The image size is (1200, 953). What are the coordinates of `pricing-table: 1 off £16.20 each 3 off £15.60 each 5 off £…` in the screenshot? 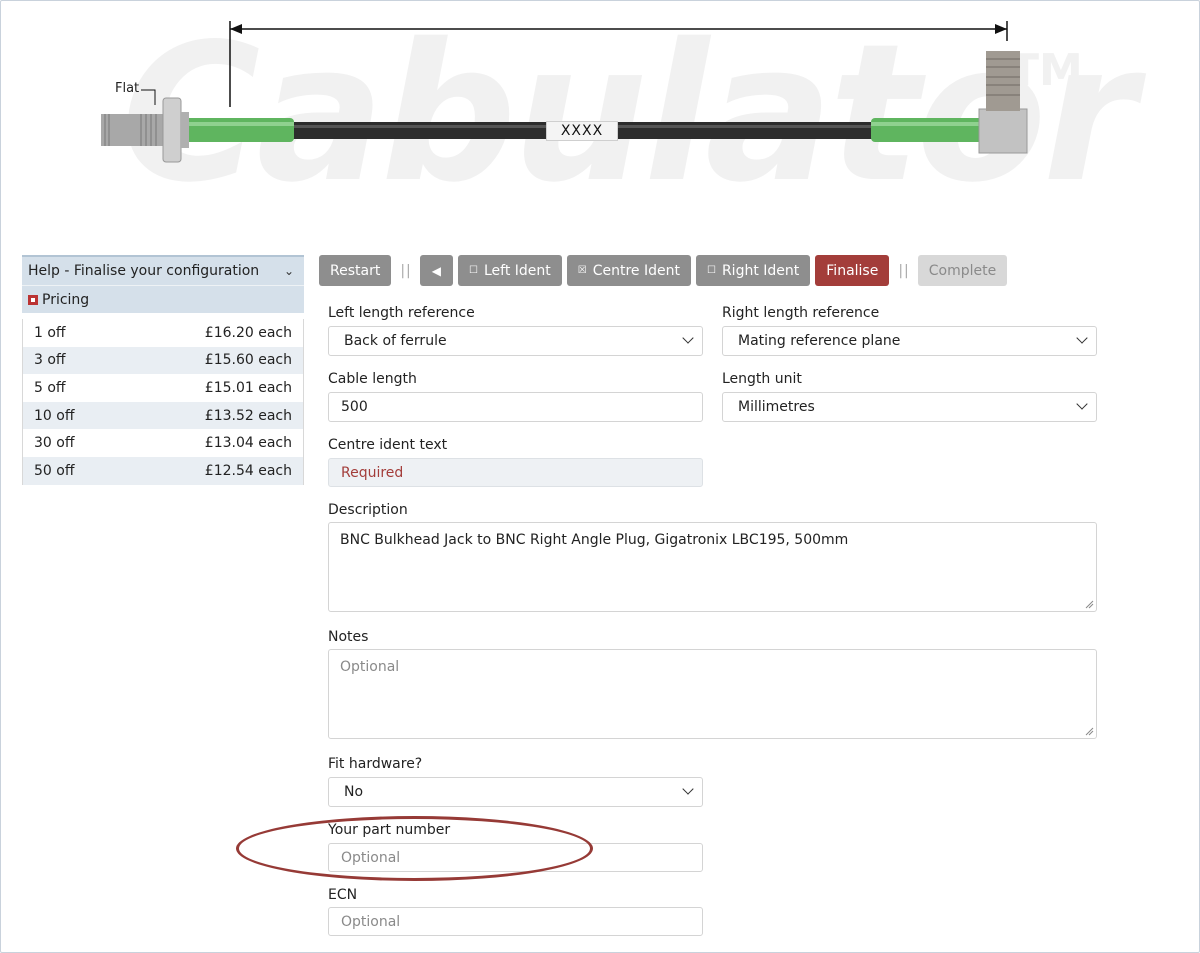 It's located at (163, 402).